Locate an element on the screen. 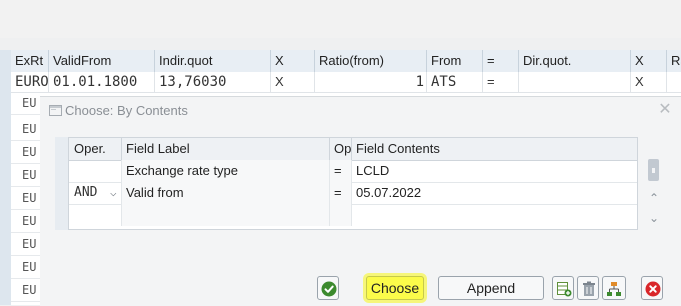  criteria-row: AND ⌵ Valid from = 05.07.2022 is located at coordinates (346, 193).